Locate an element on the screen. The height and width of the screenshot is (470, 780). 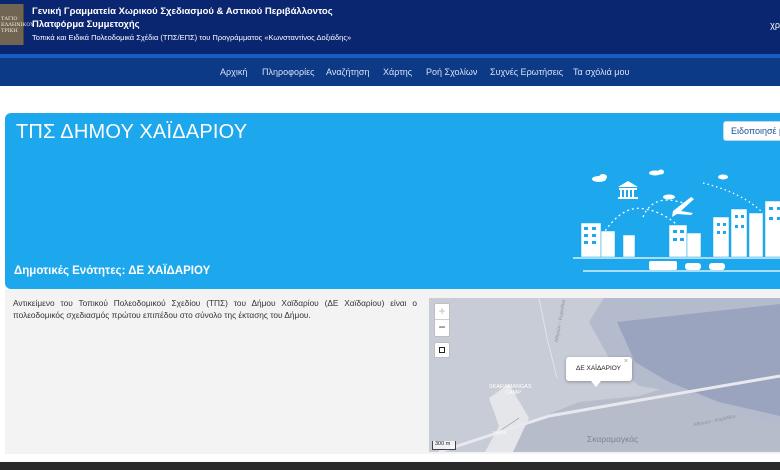
map-zoom-control: + − is located at coordinates (442, 320).